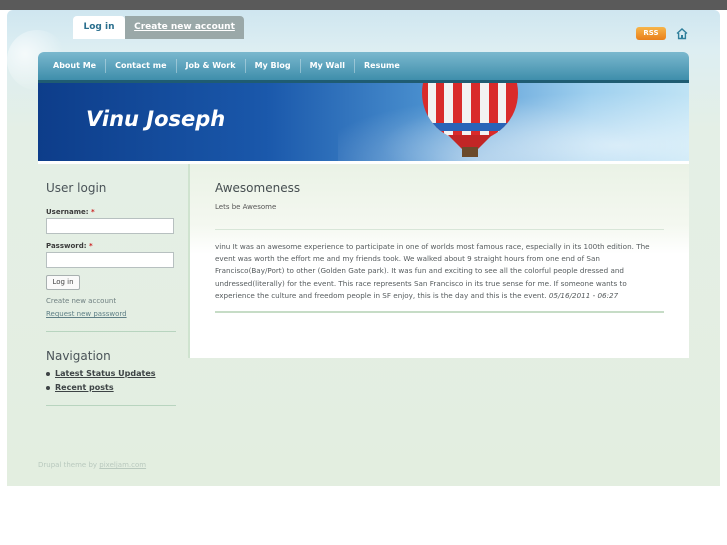 The image size is (727, 545). What do you see at coordinates (122, 465) in the screenshot?
I see `footer-link: pixeljam.com` at bounding box center [122, 465].